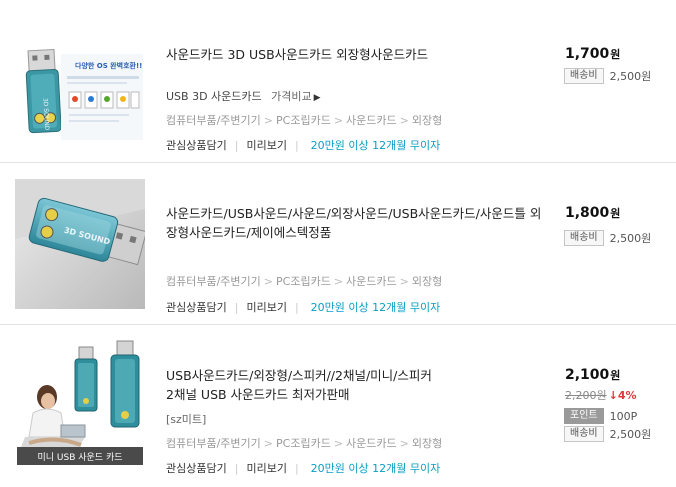 This screenshot has width=676, height=487. I want to click on product-thumbnail: 3D SOUND, so click(80, 244).